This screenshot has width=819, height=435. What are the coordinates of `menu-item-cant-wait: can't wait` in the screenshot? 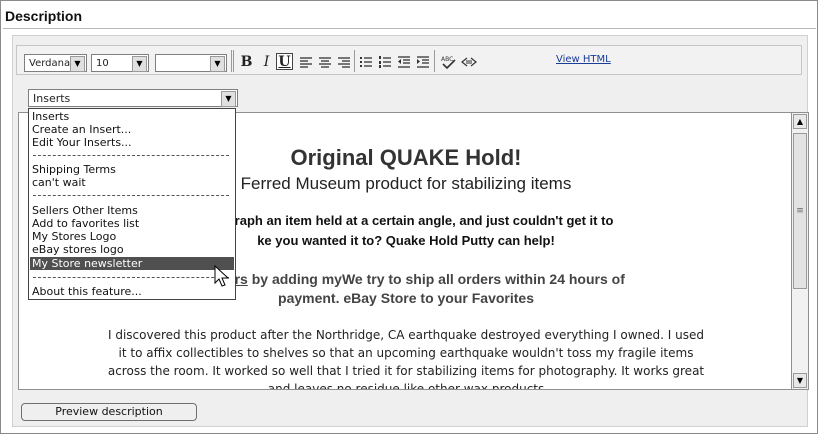 It's located at (132, 182).